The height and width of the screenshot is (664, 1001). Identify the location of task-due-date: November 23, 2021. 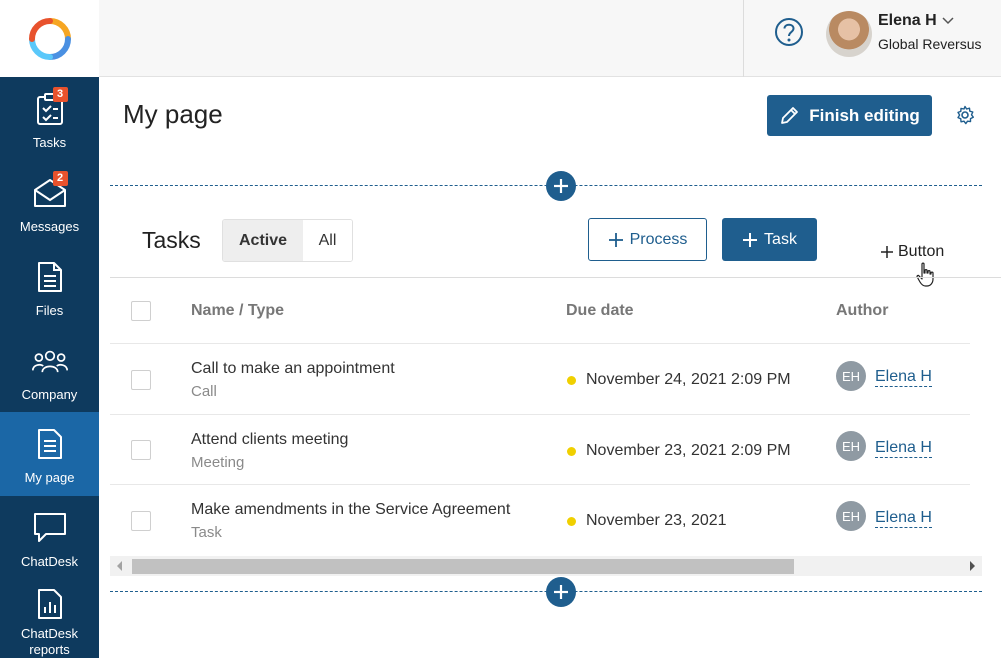
(647, 521).